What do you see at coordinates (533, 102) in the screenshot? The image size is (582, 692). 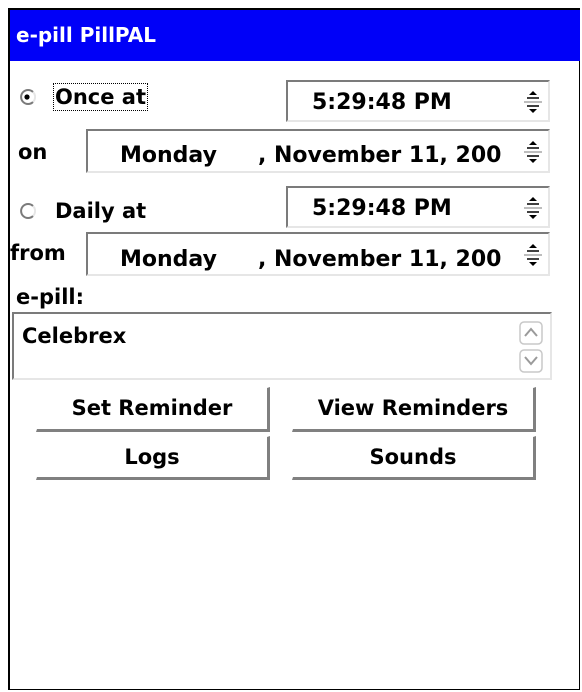 I see `once-time-spinner` at bounding box center [533, 102].